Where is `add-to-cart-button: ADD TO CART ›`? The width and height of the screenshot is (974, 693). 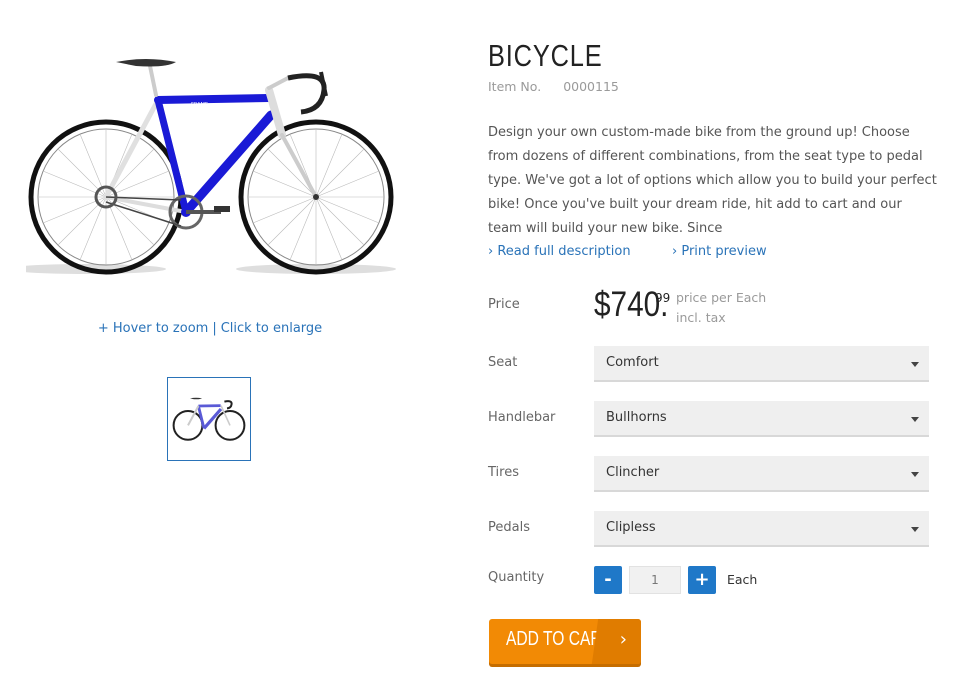 add-to-cart-button: ADD TO CART › is located at coordinates (565, 641).